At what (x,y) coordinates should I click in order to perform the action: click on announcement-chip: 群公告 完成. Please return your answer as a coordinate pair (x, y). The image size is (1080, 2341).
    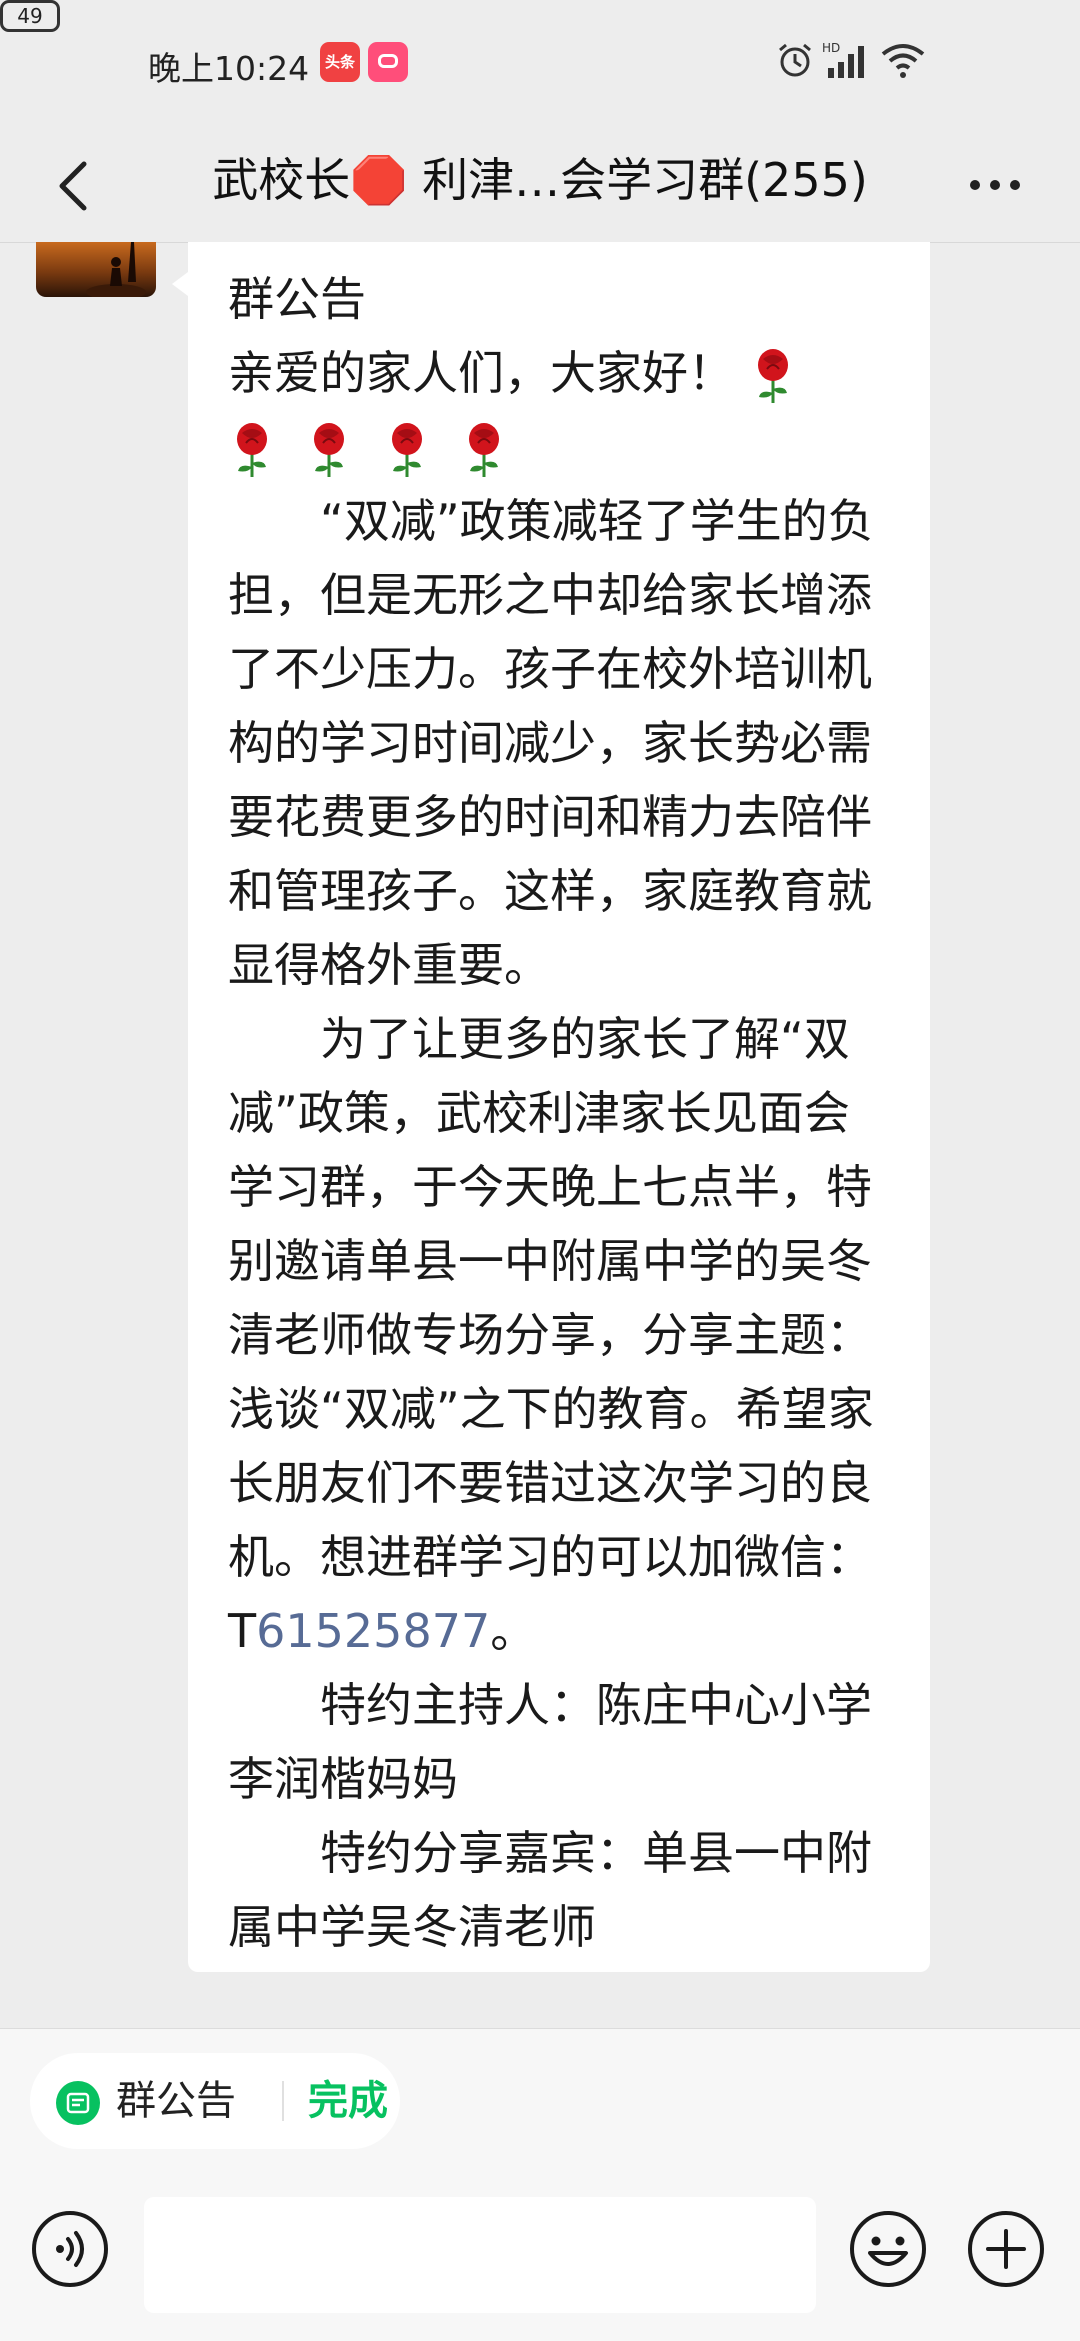
    Looking at the image, I should click on (215, 2101).